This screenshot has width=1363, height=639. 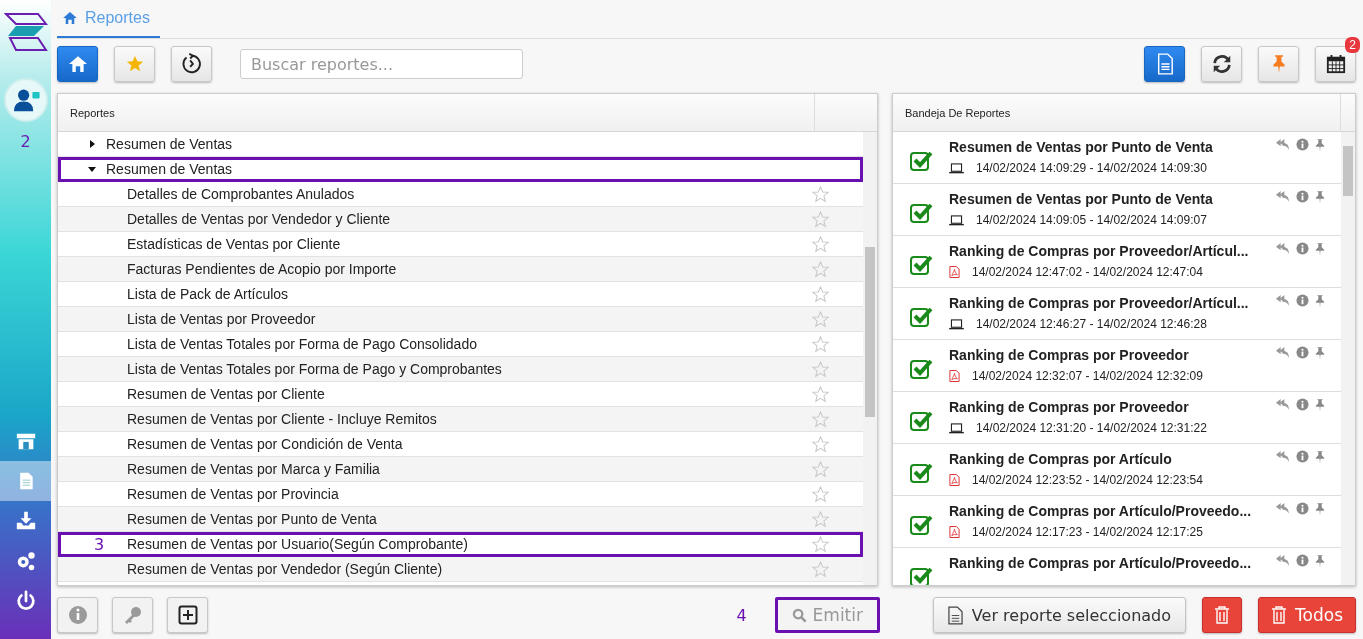 What do you see at coordinates (1059, 615) in the screenshot?
I see `view-report-button: Ver reporte seleccionado` at bounding box center [1059, 615].